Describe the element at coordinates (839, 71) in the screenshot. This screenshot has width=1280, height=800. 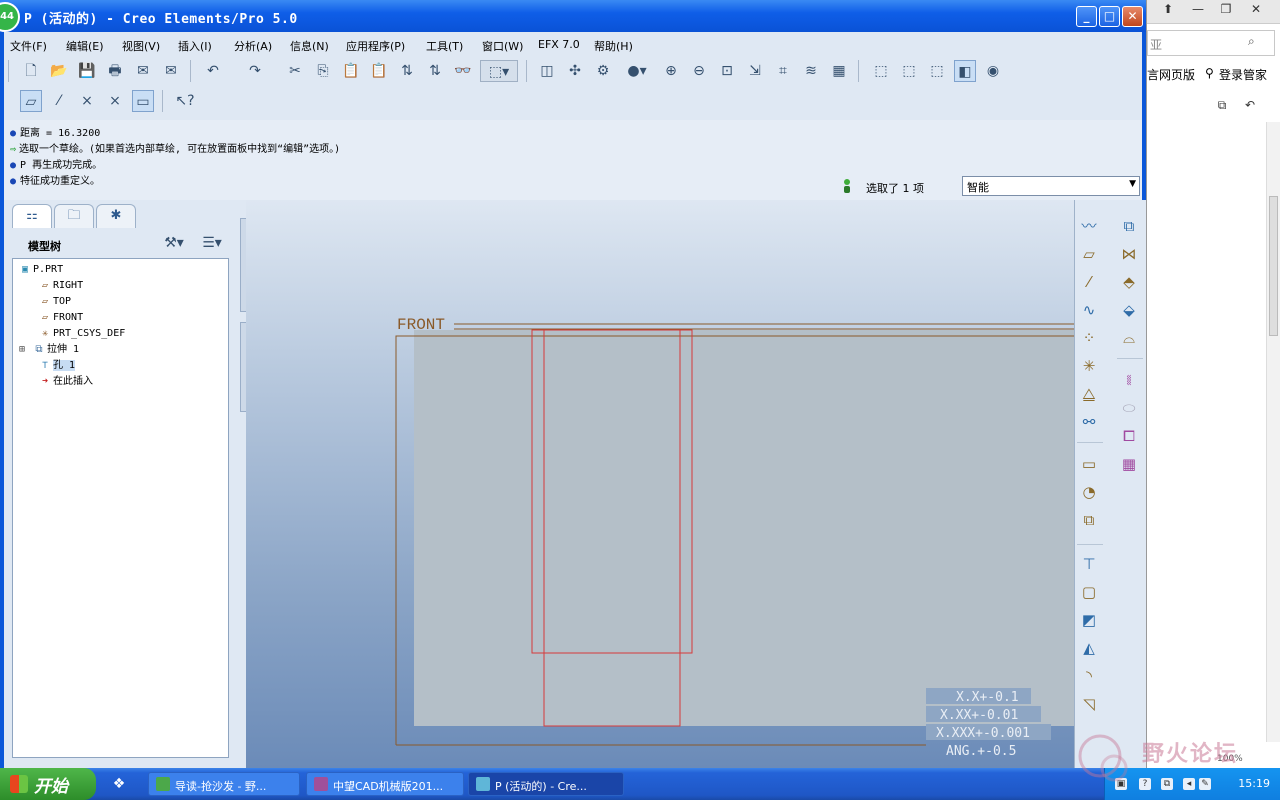
I see `view-manager-icon: ▦` at that location.